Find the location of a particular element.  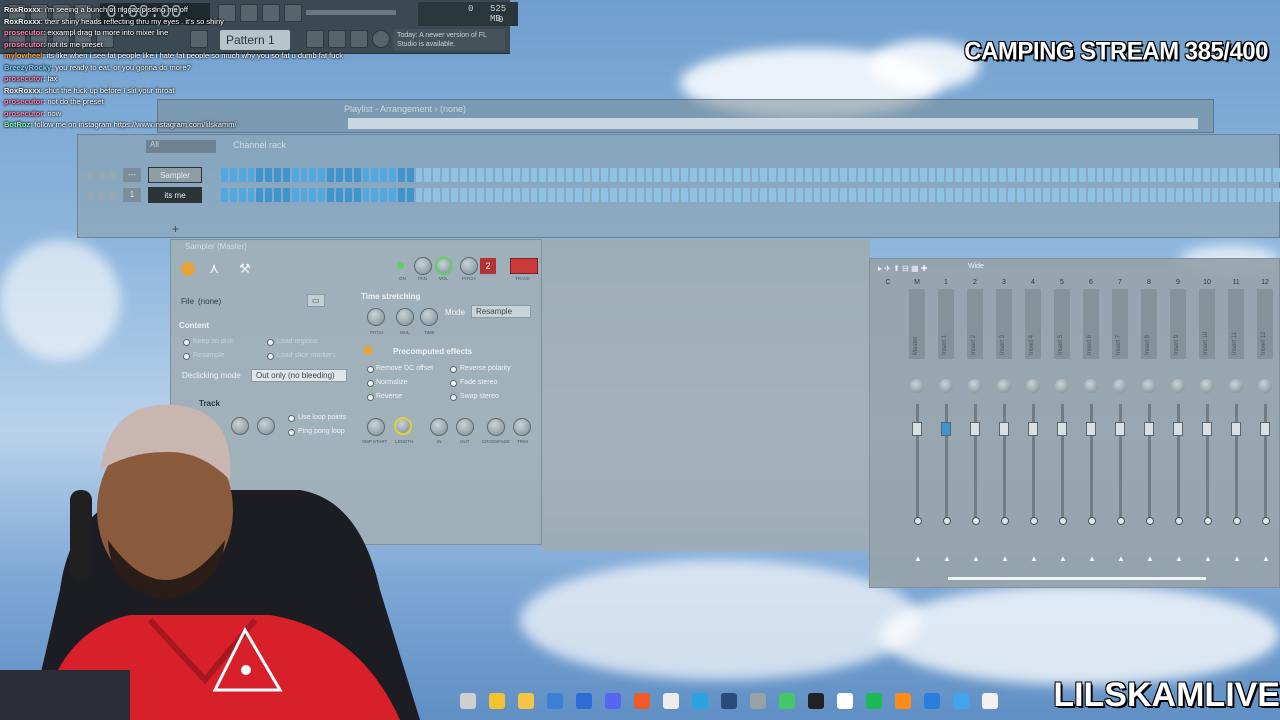

volume-fader is located at coordinates (917, 429).